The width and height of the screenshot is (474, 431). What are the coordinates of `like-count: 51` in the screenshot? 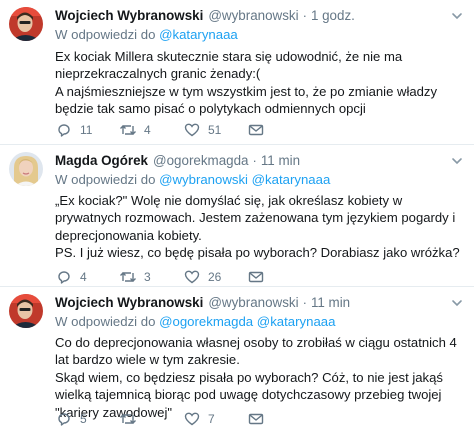 It's located at (215, 130).